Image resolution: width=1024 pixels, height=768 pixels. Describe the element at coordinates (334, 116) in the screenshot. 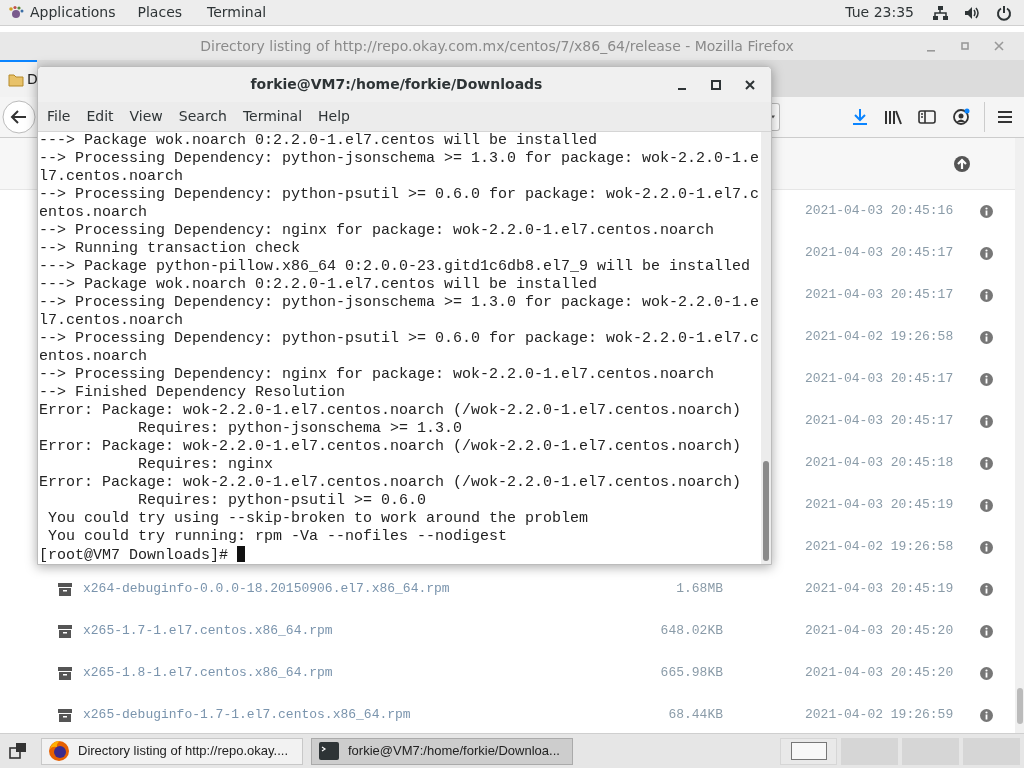

I see `menu-item: Help` at that location.